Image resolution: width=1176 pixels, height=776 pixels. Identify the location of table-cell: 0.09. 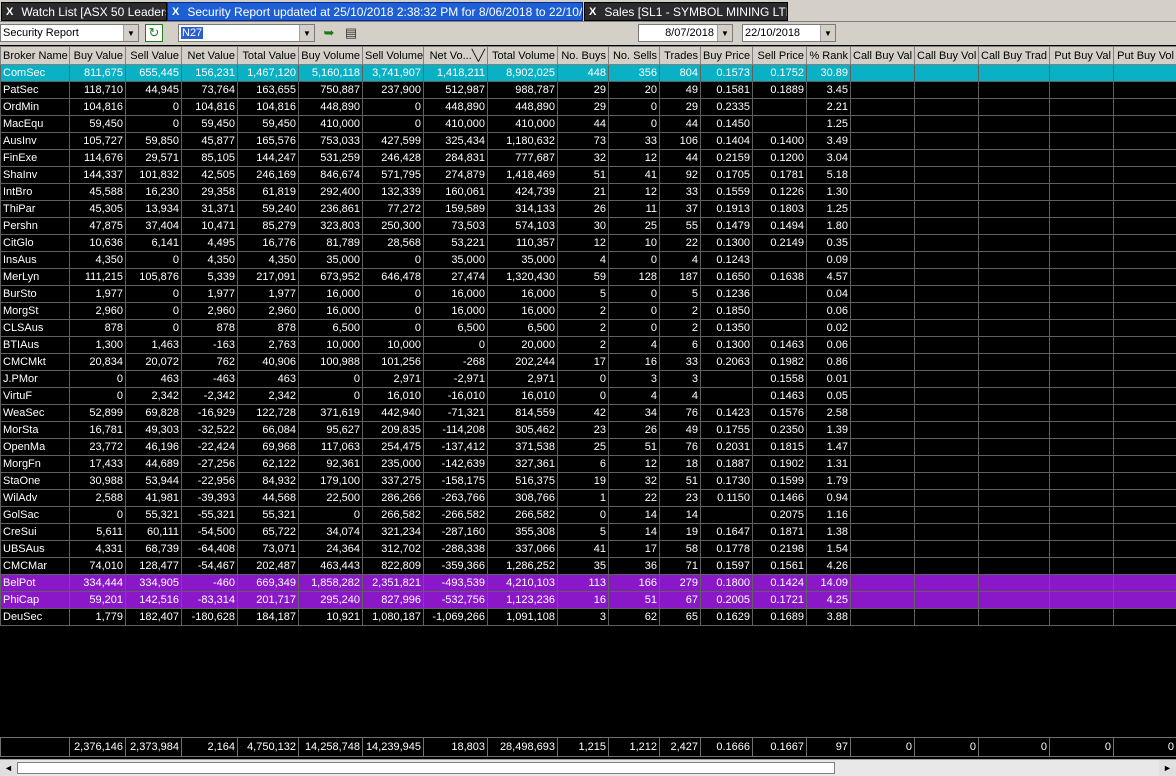
(828, 260).